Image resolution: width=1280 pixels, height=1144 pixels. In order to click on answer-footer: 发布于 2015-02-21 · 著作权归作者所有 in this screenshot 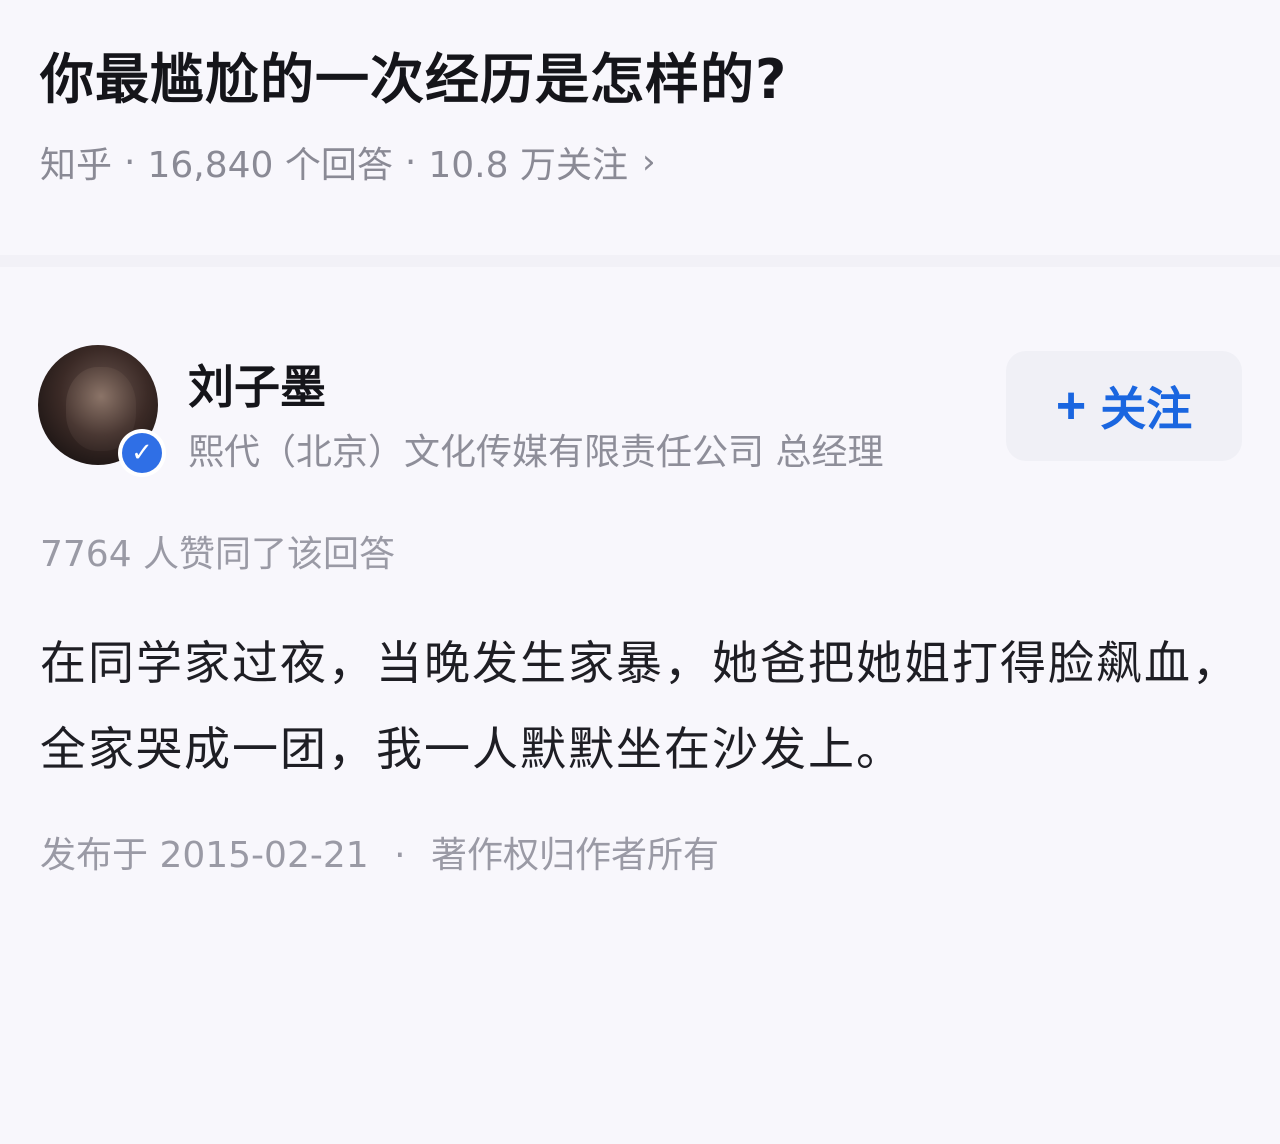, I will do `click(379, 852)`.